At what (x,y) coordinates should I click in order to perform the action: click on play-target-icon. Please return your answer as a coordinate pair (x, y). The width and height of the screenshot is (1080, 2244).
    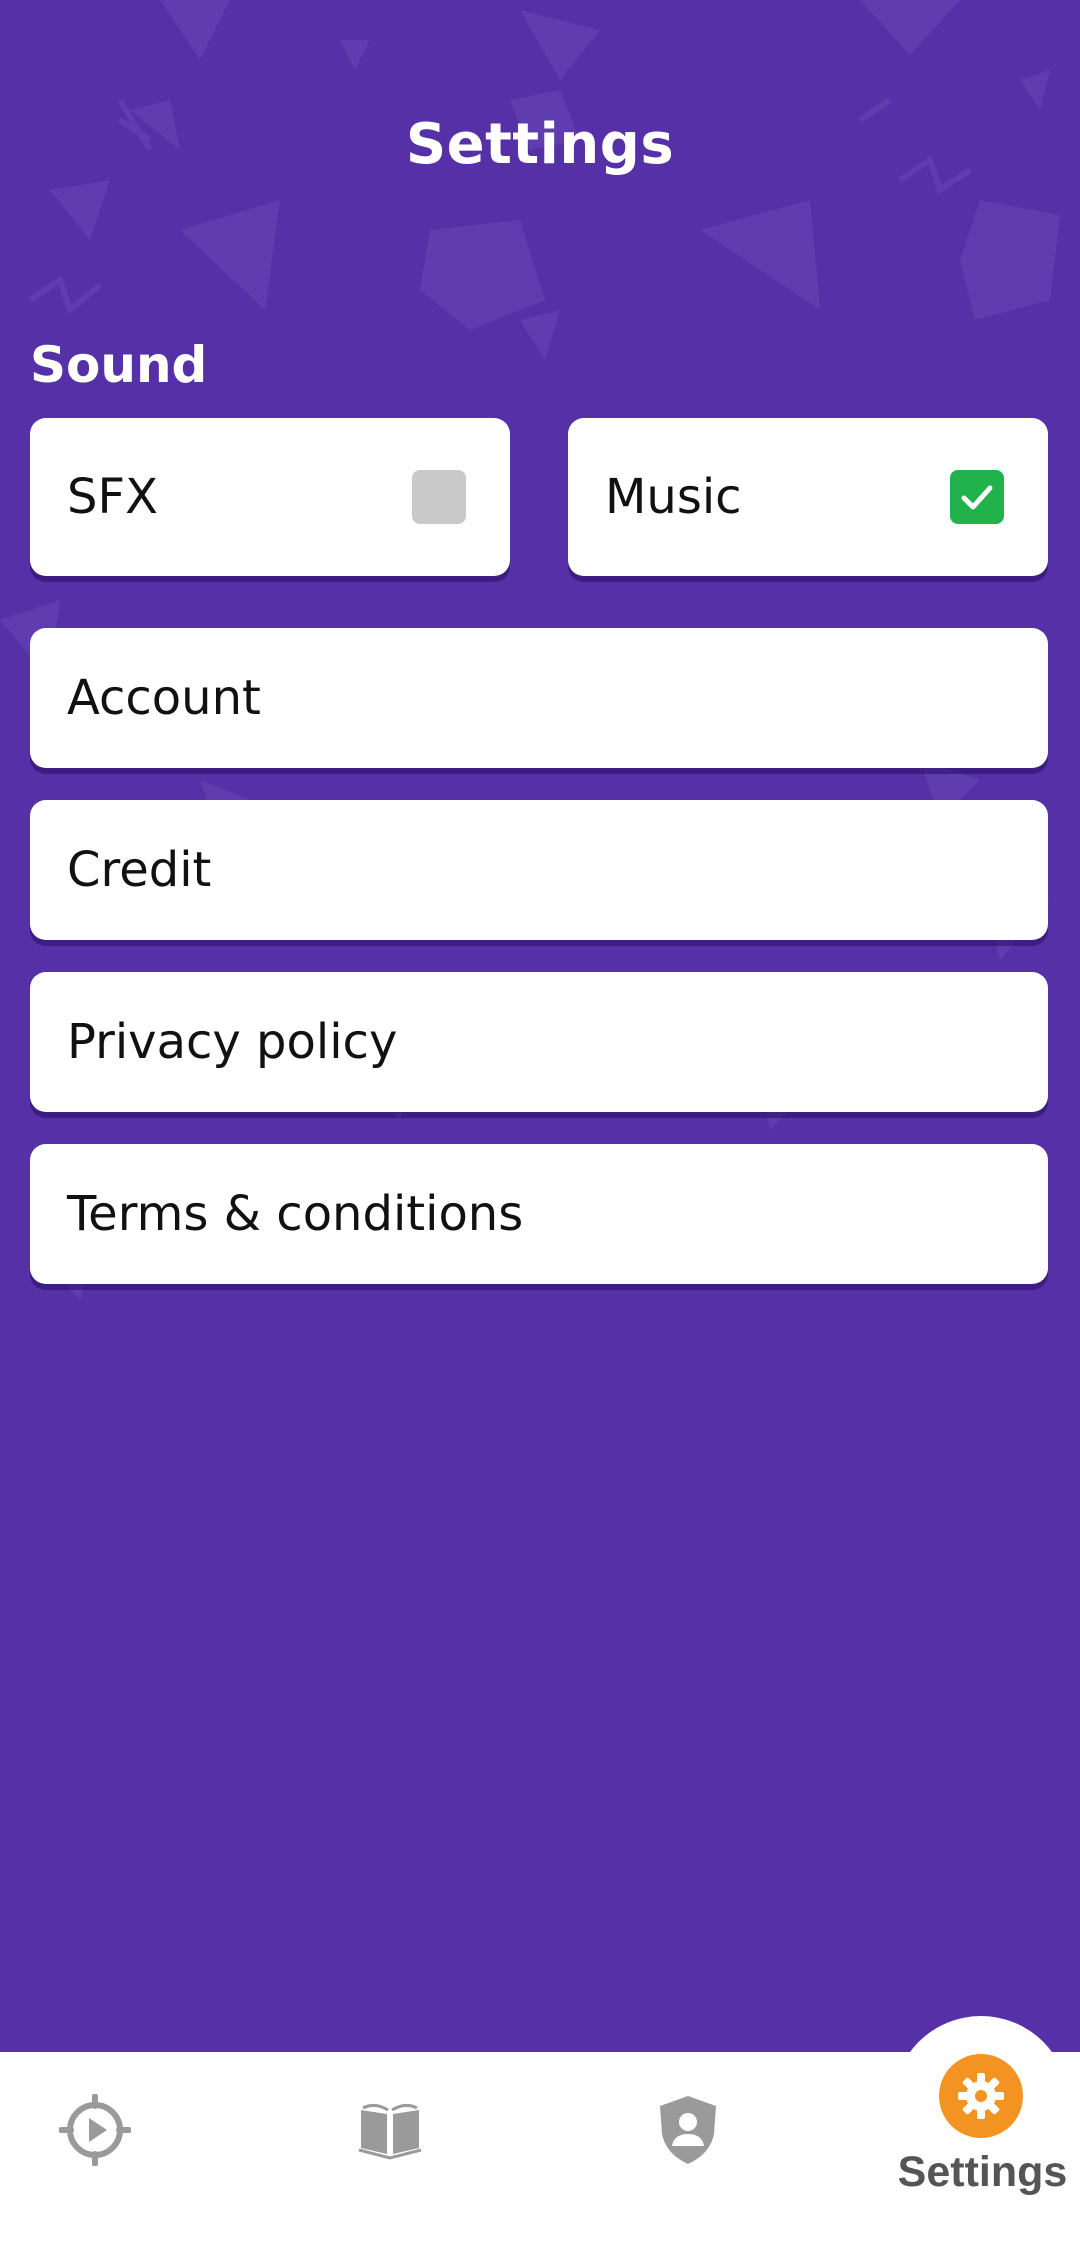
    Looking at the image, I should click on (95, 2130).